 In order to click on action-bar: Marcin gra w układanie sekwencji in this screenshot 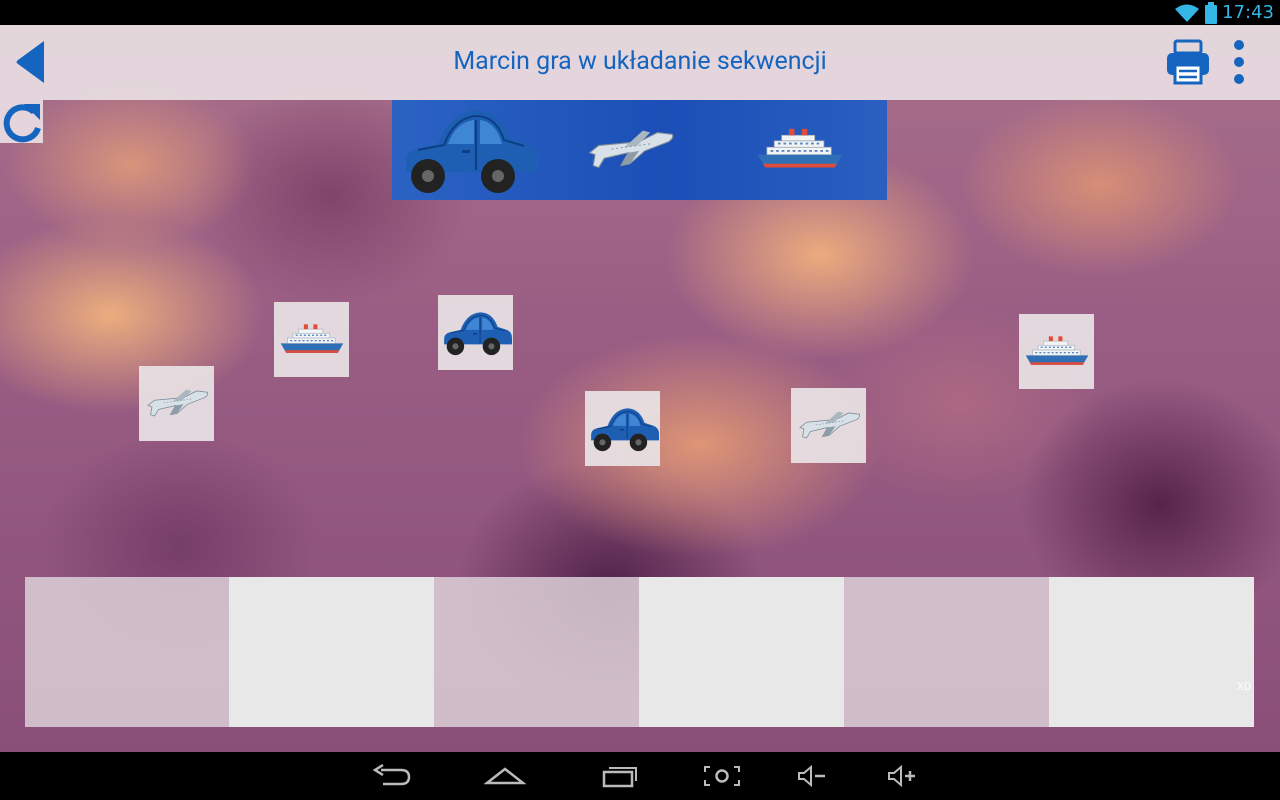, I will do `click(640, 62)`.